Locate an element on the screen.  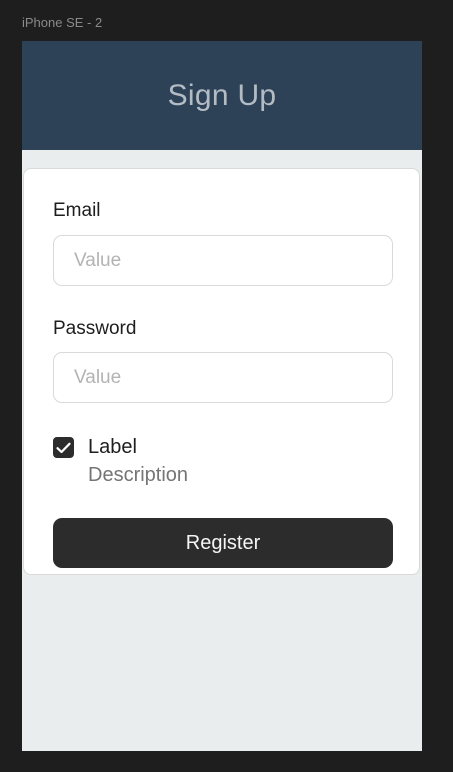
app-header: Sign Up is located at coordinates (222, 95).